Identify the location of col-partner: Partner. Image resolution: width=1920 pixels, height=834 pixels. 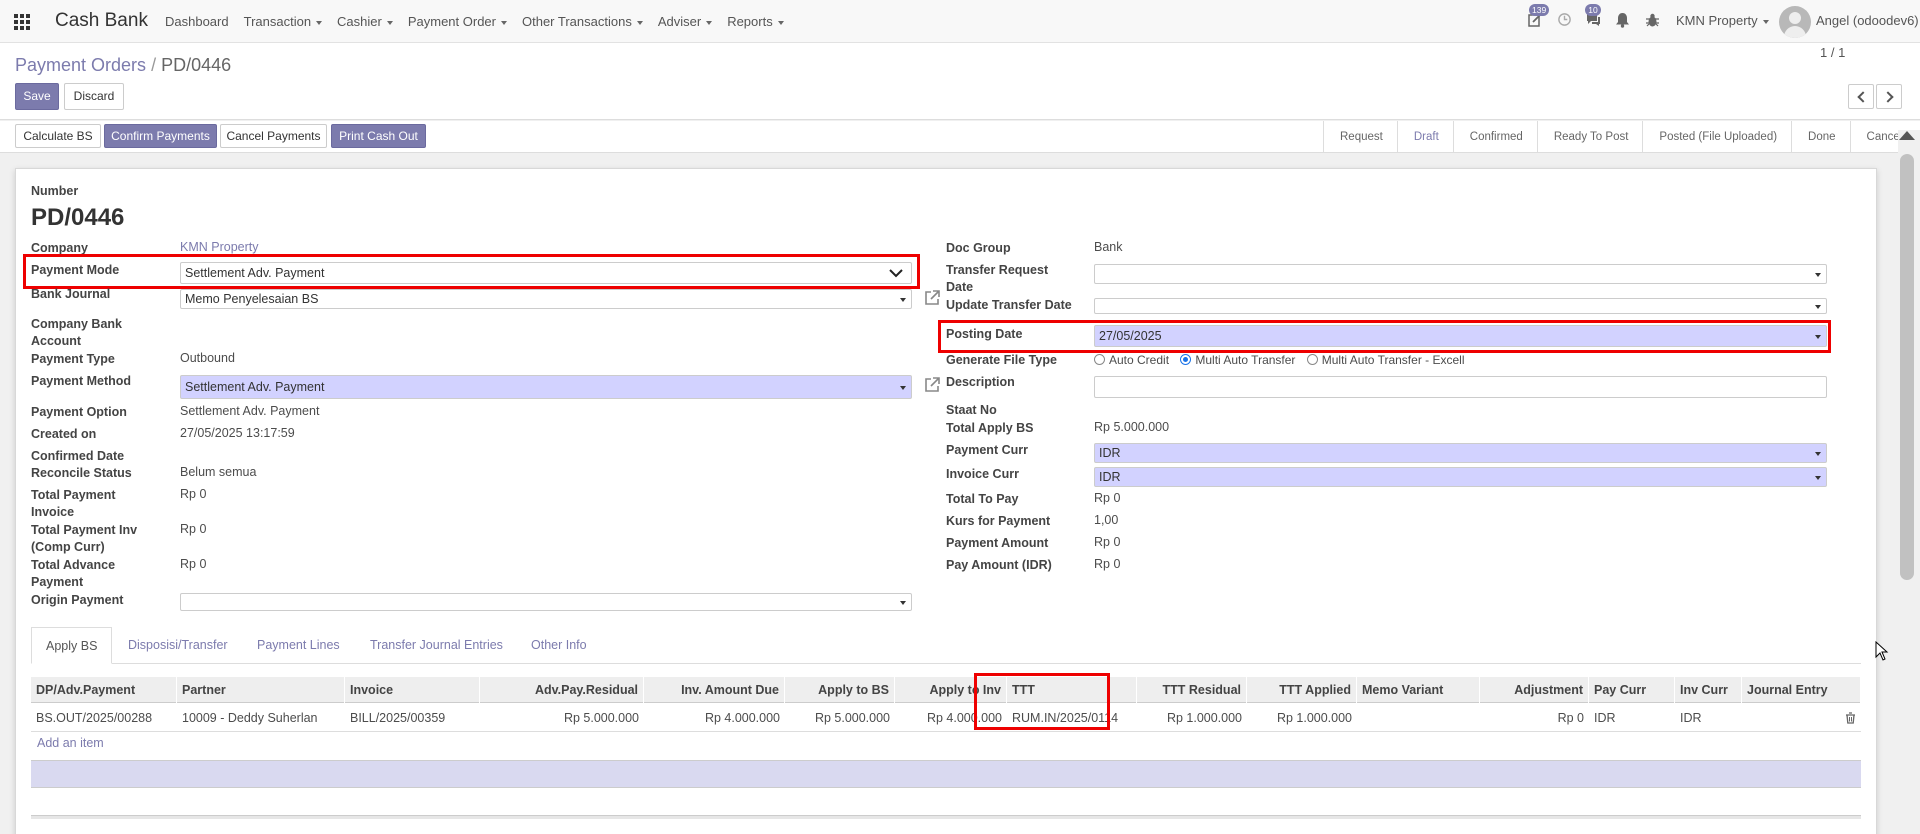
(261, 690).